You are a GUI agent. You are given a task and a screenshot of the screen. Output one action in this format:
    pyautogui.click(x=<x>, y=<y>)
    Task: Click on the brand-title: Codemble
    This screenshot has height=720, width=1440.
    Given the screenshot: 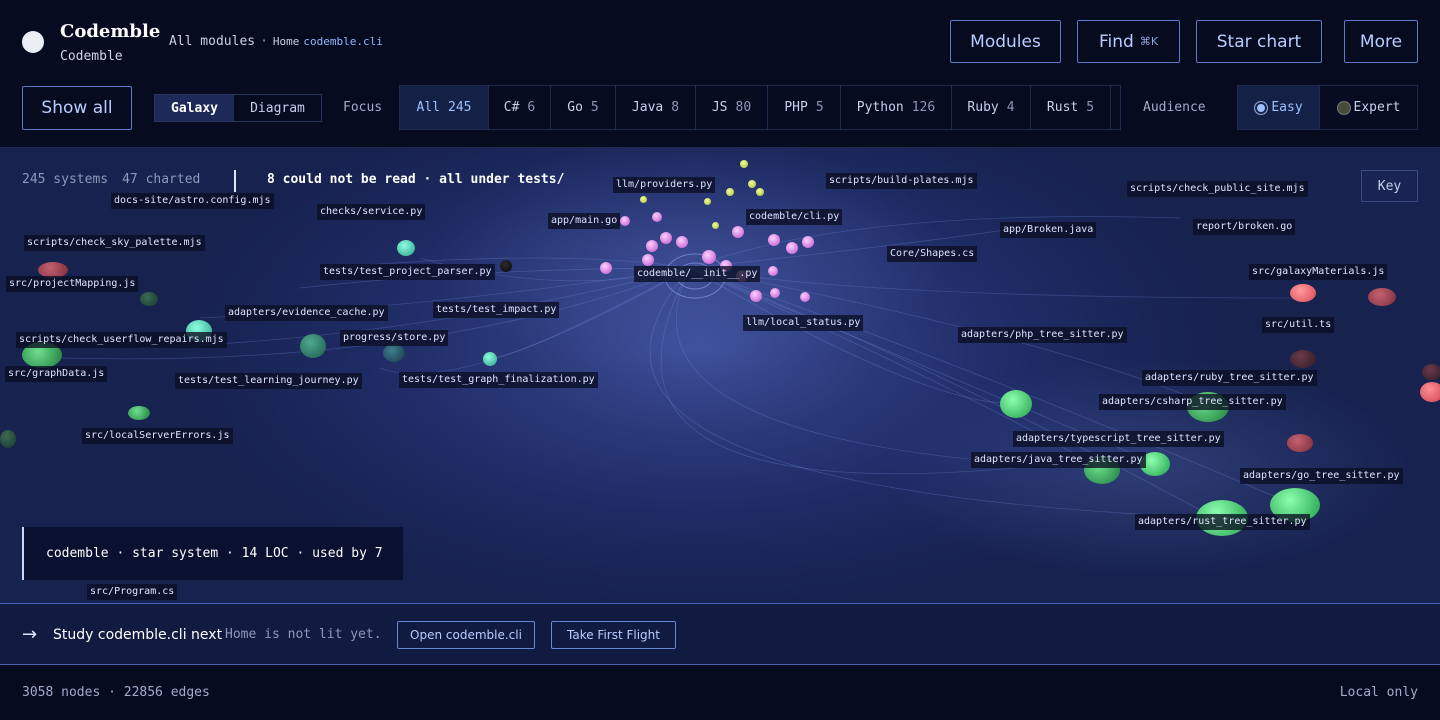 What is the action you would take?
    pyautogui.click(x=110, y=31)
    